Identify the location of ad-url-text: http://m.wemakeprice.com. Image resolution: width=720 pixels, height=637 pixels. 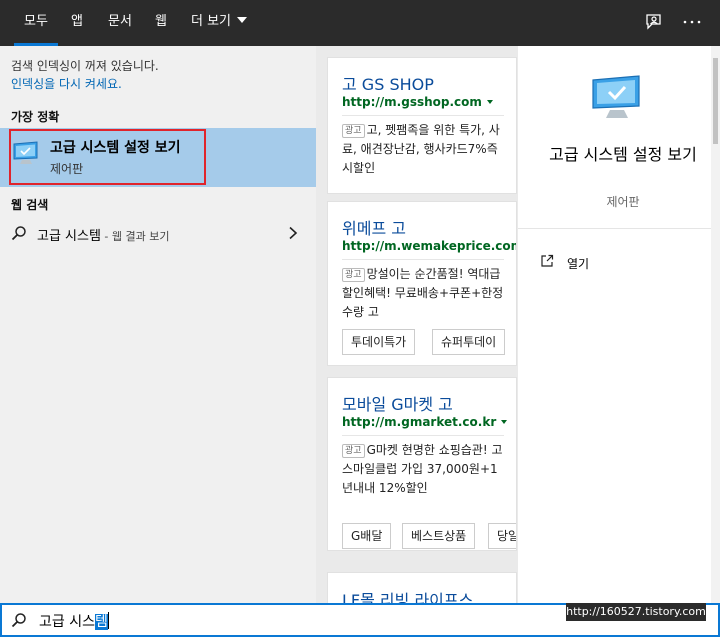
(429, 246).